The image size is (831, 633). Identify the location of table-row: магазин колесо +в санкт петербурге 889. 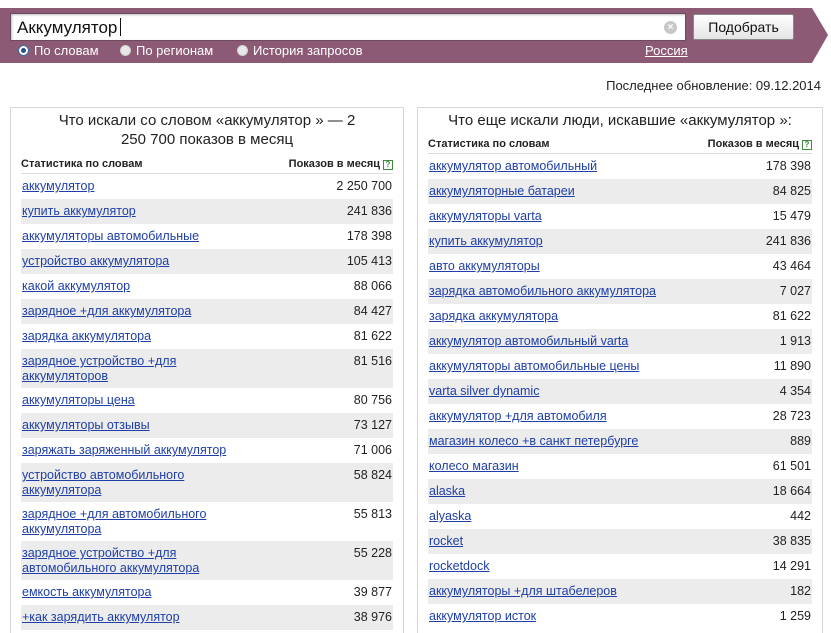
(620, 441).